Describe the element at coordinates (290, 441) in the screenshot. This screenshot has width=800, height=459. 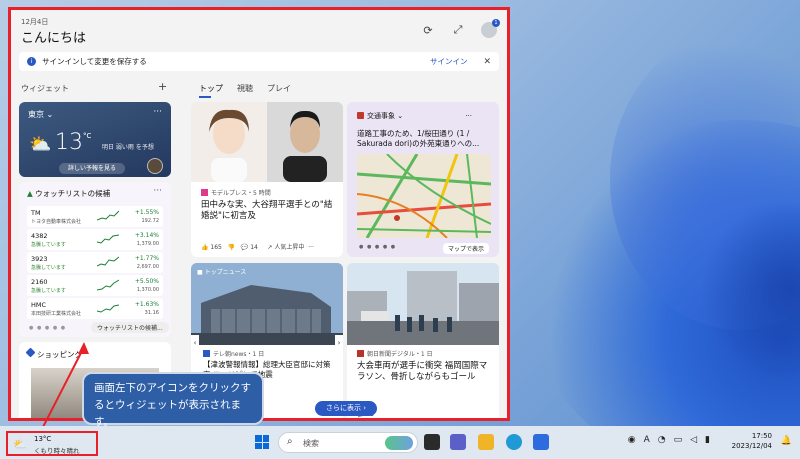
I see `search-icon: ⌕` at that location.